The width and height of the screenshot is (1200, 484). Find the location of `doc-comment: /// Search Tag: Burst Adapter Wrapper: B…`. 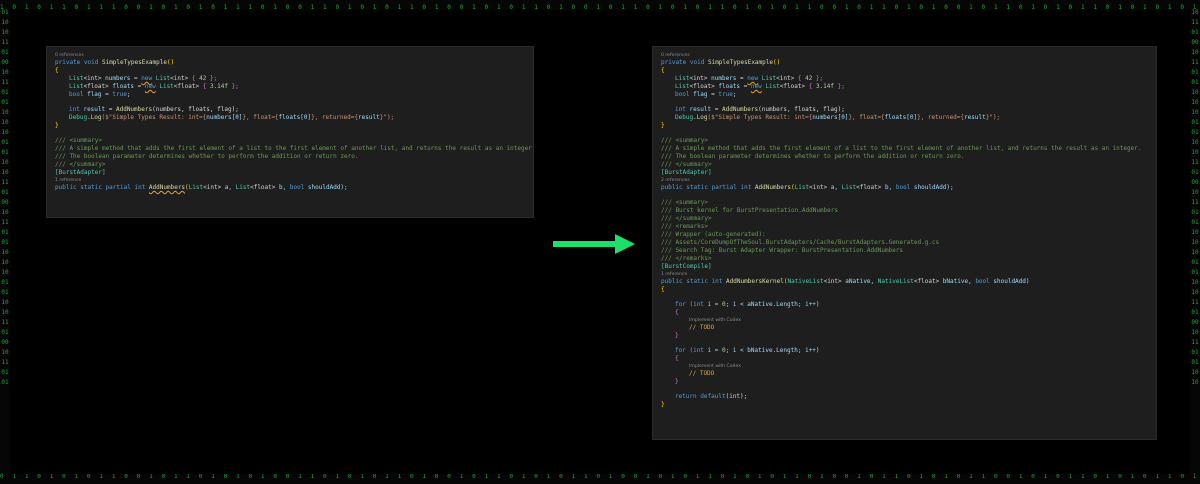

doc-comment: /// Search Tag: Burst Adapter Wrapper: B… is located at coordinates (782, 250).